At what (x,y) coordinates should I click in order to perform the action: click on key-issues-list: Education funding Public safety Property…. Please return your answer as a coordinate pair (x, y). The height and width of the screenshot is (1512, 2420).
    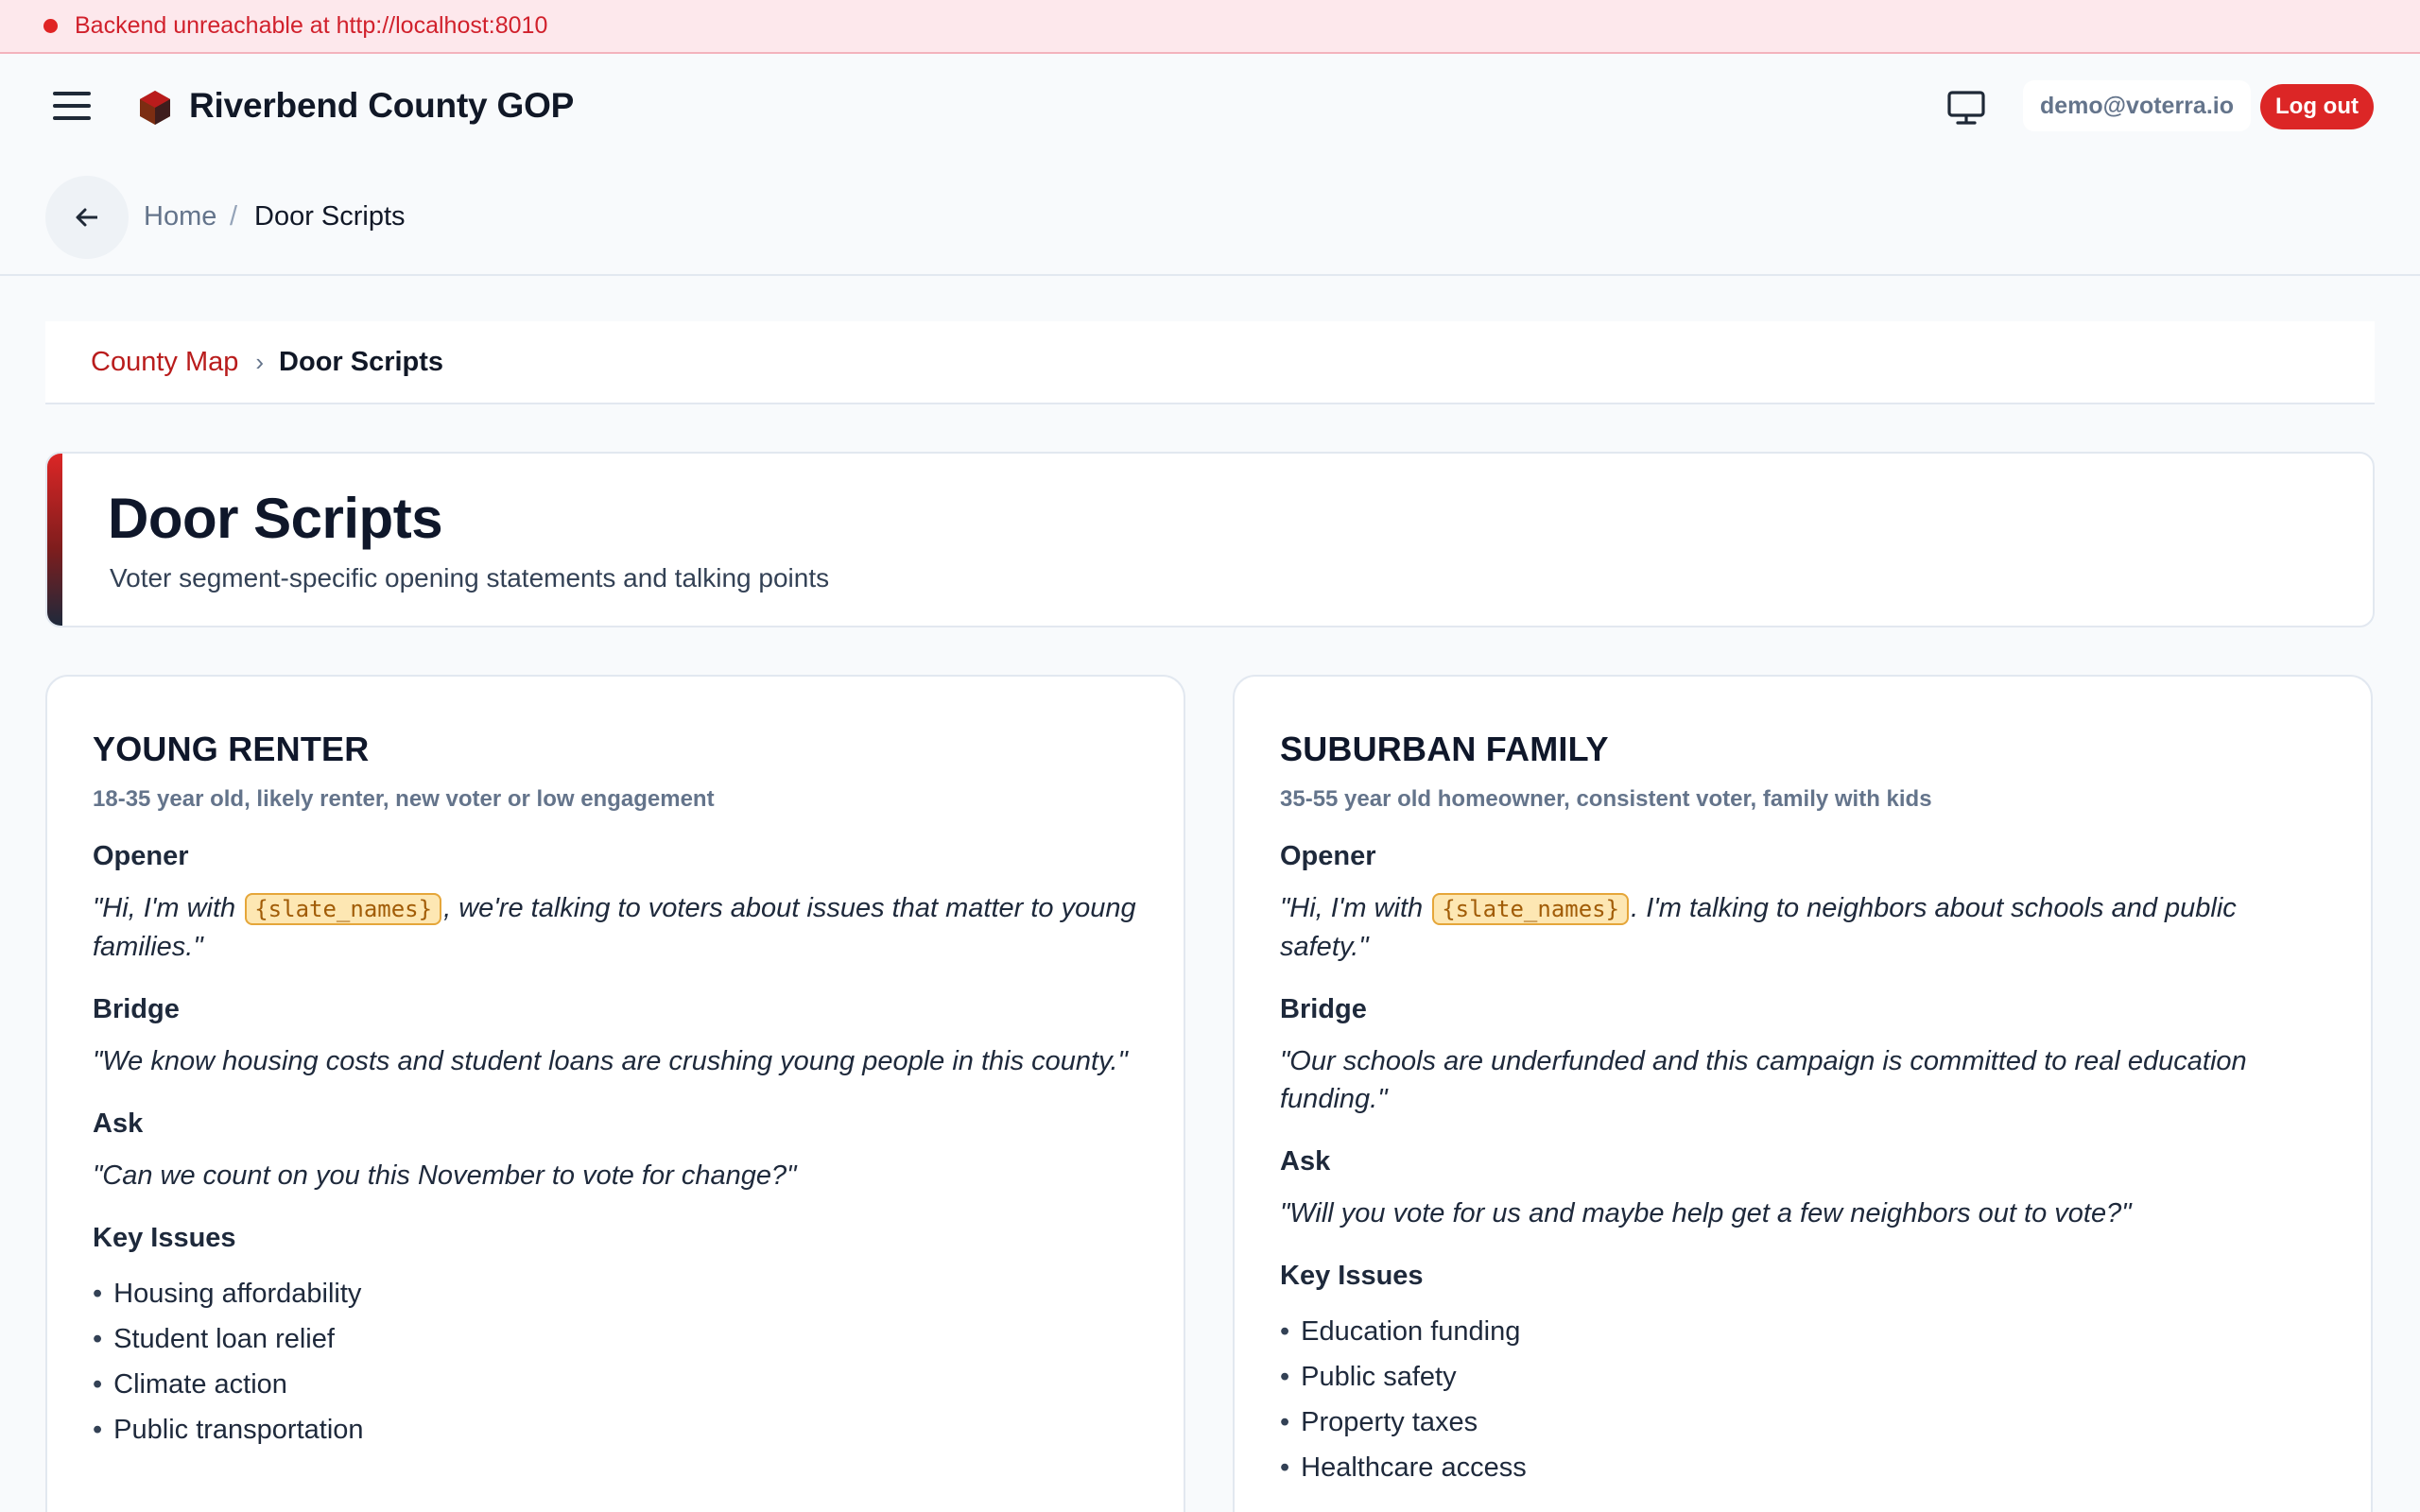
    Looking at the image, I should click on (1804, 1399).